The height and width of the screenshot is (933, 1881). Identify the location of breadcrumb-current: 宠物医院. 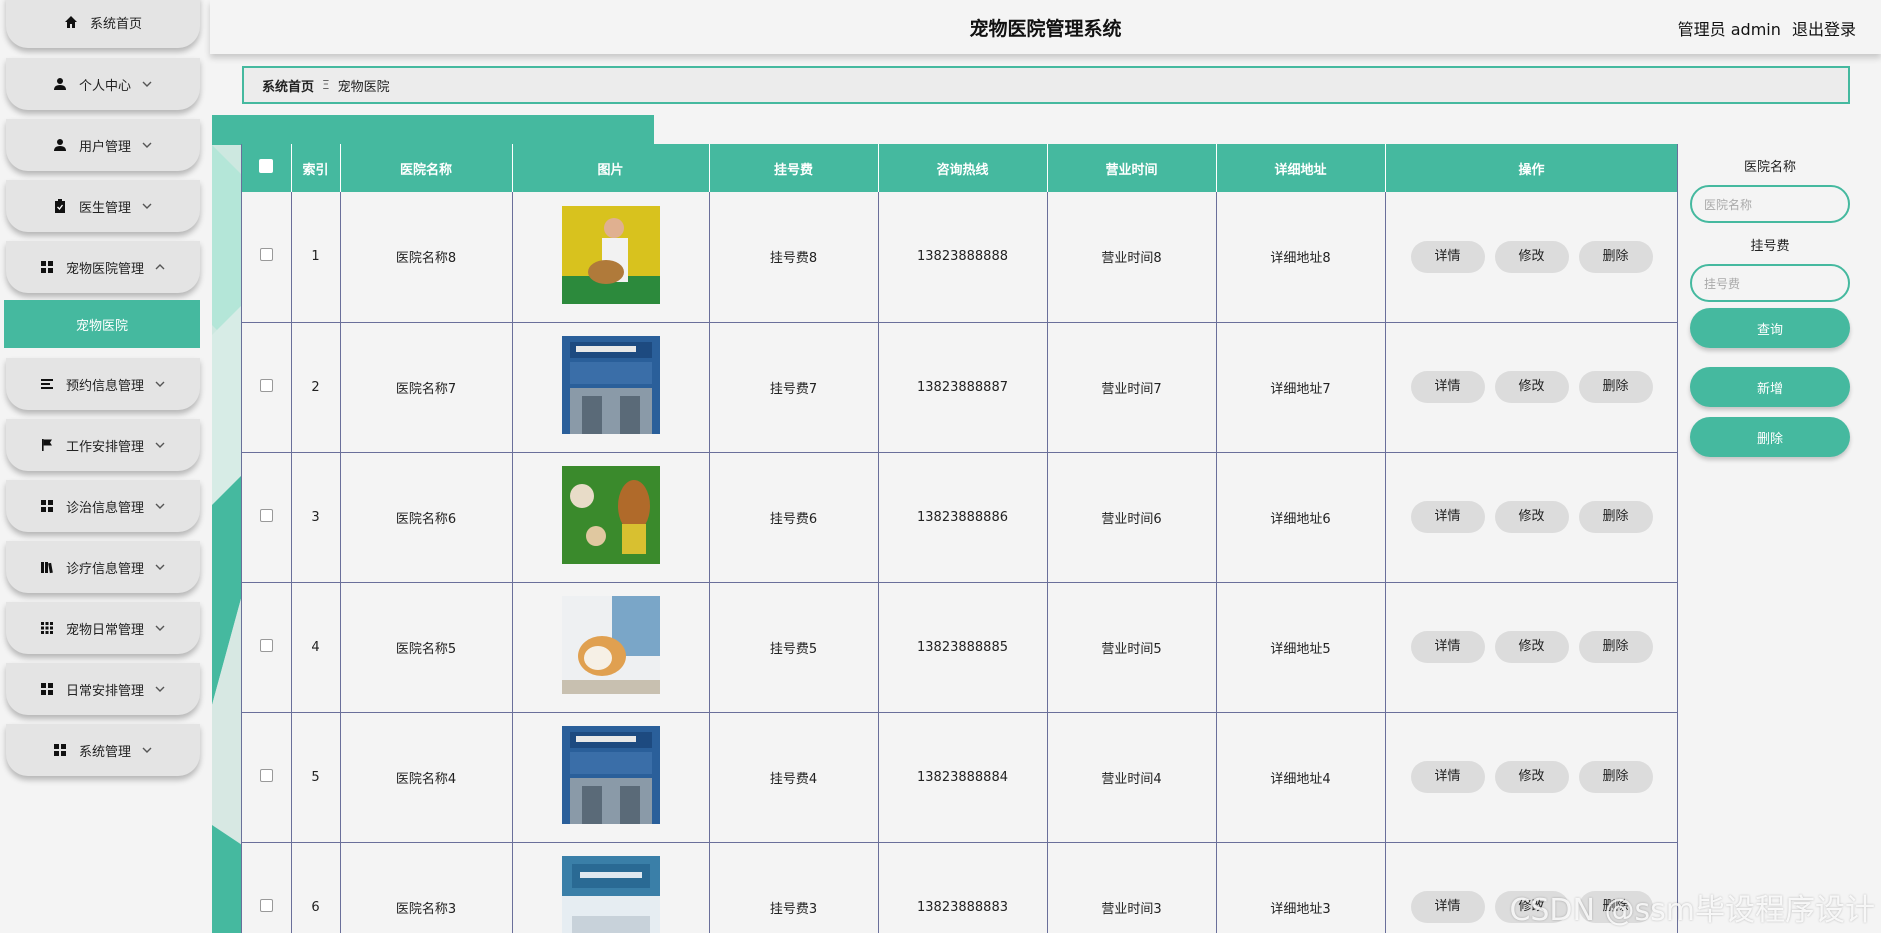
(363, 87).